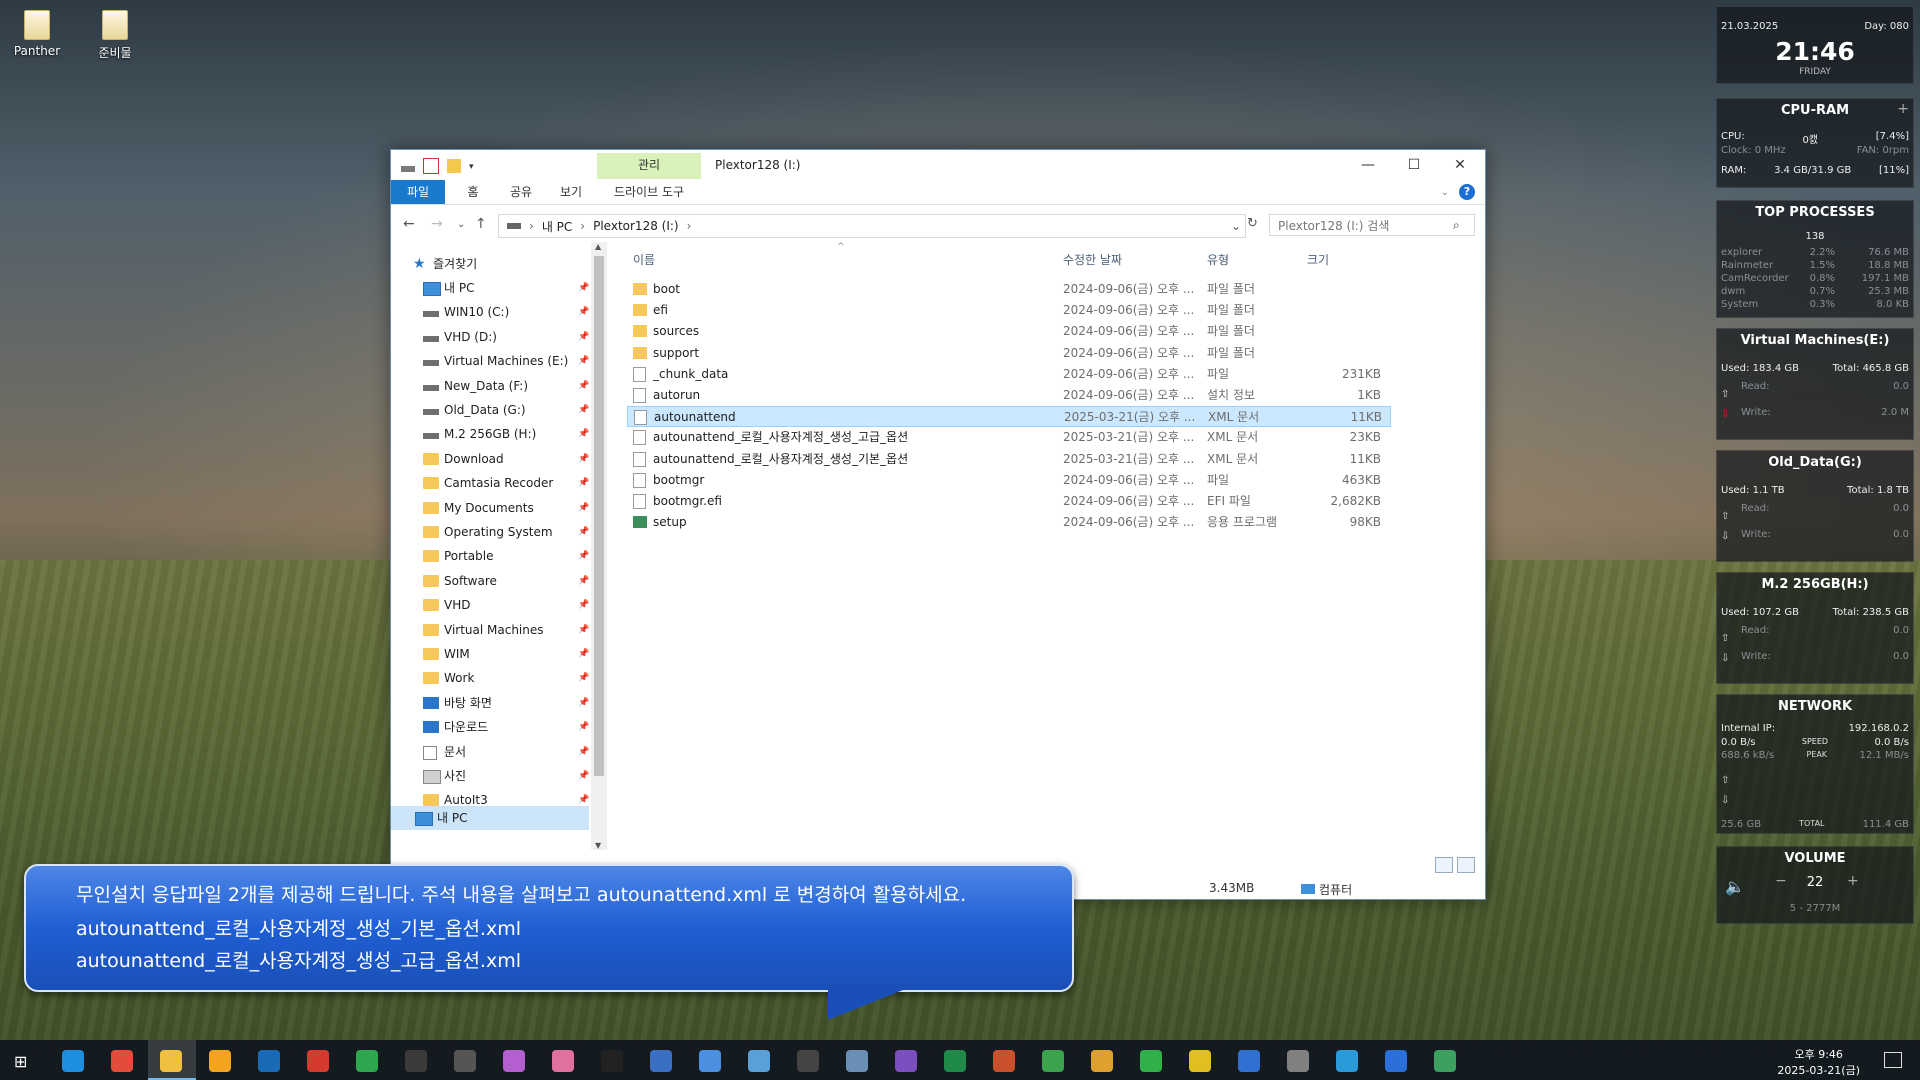  What do you see at coordinates (491, 410) in the screenshot?
I see `nav-item: Old_Data (G:) 📌` at bounding box center [491, 410].